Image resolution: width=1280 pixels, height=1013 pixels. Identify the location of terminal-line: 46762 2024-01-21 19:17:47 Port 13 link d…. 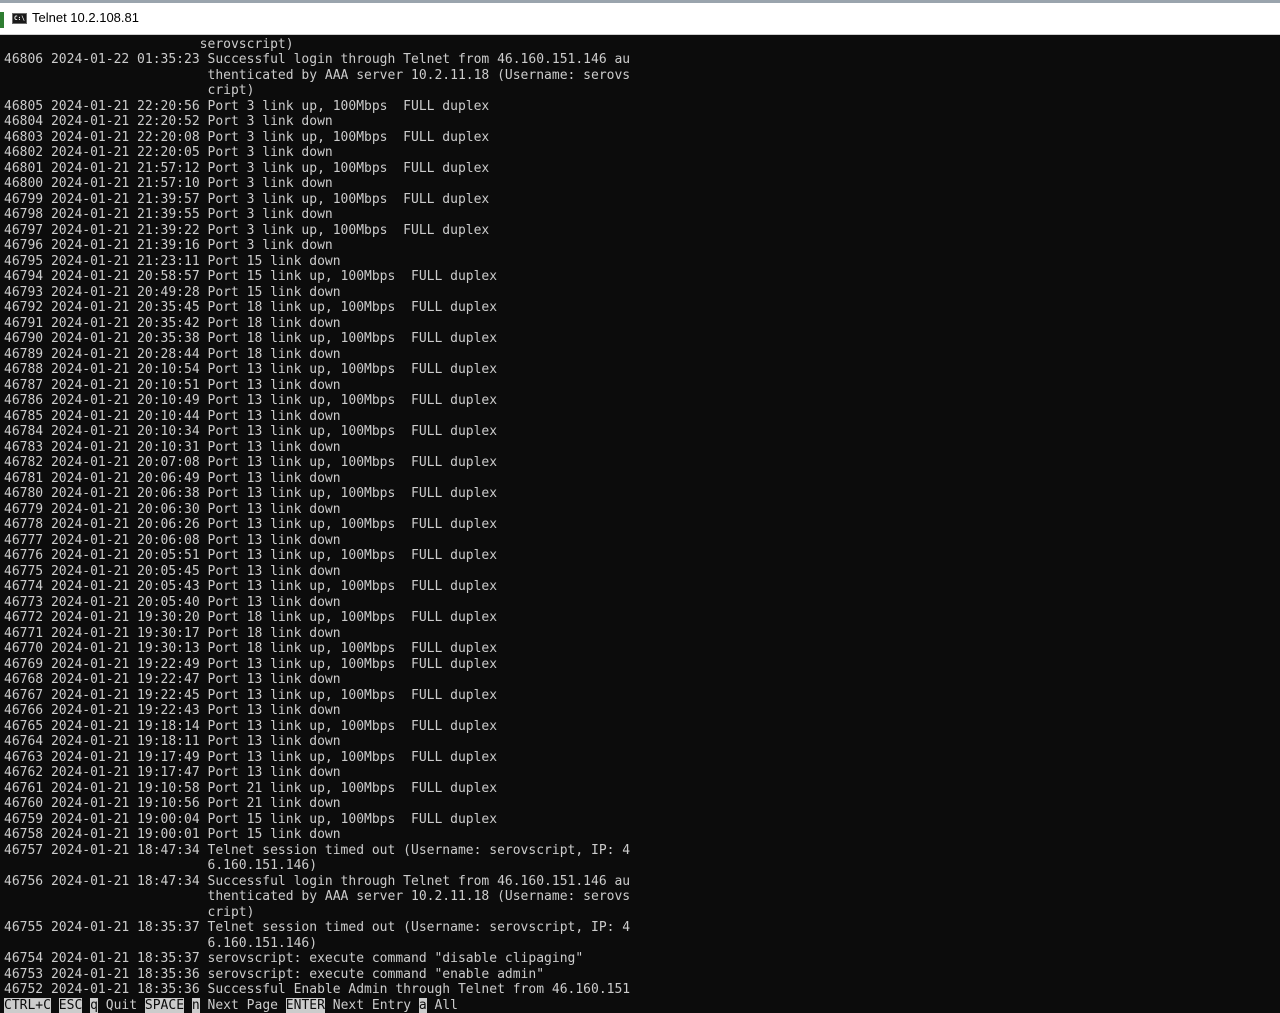
(172, 772).